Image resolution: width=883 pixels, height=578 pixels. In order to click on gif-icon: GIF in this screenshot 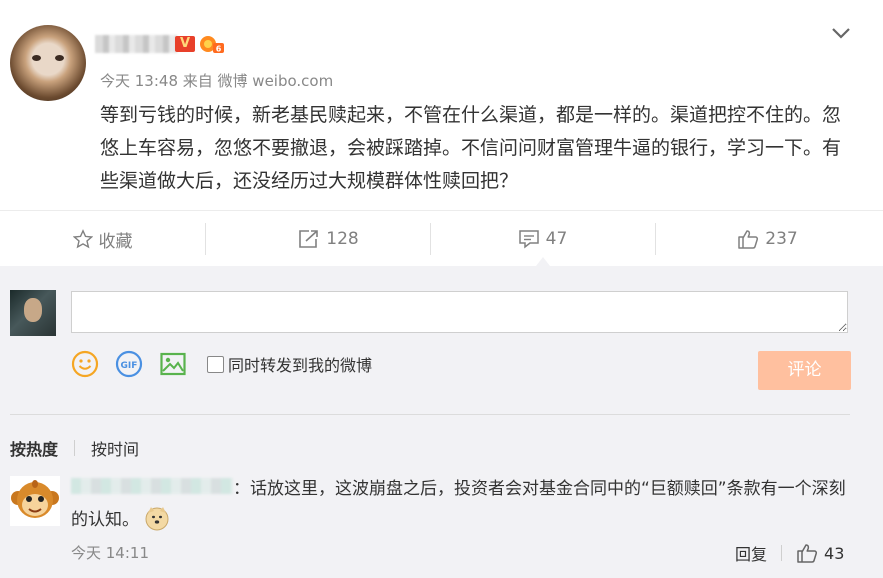, I will do `click(129, 364)`.